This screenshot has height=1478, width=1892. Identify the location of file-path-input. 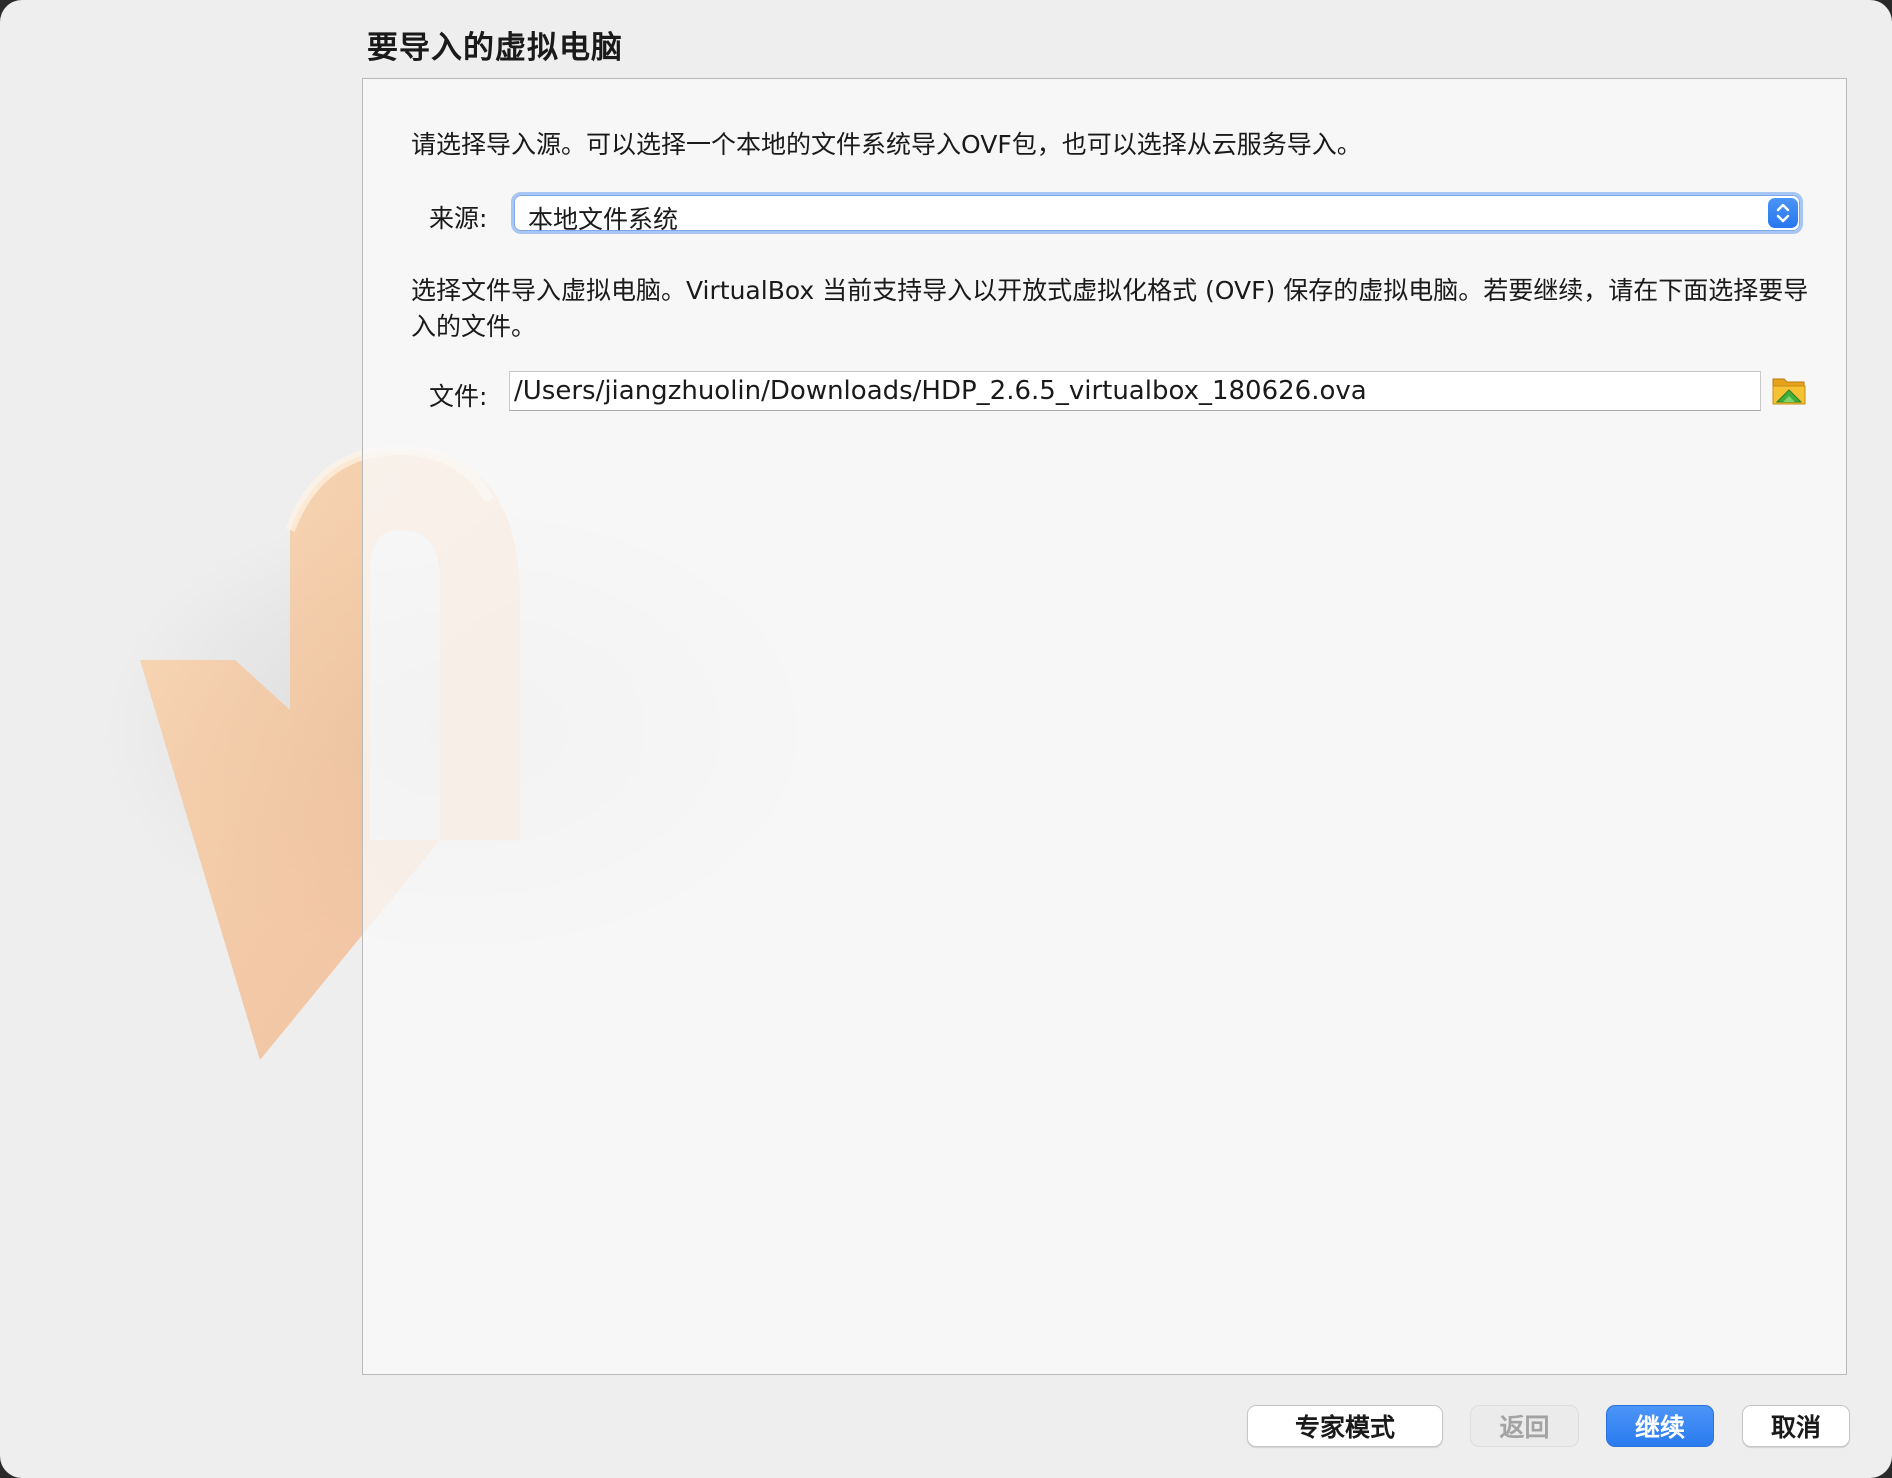
(1135, 391).